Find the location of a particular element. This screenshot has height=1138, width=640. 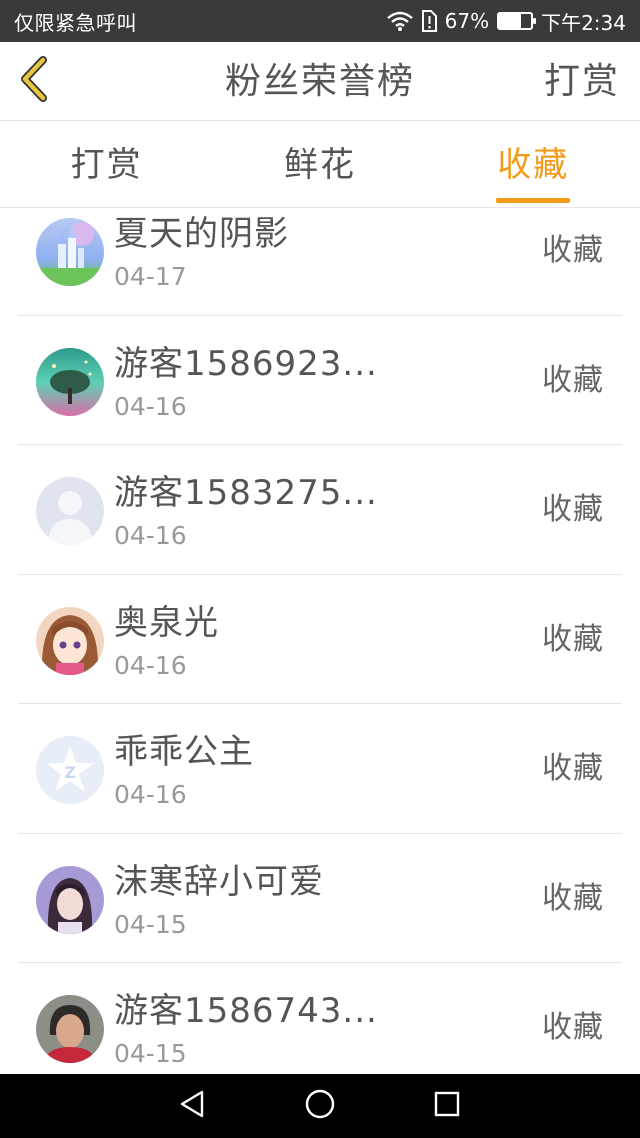

triangle-back-icon is located at coordinates (193, 1106).